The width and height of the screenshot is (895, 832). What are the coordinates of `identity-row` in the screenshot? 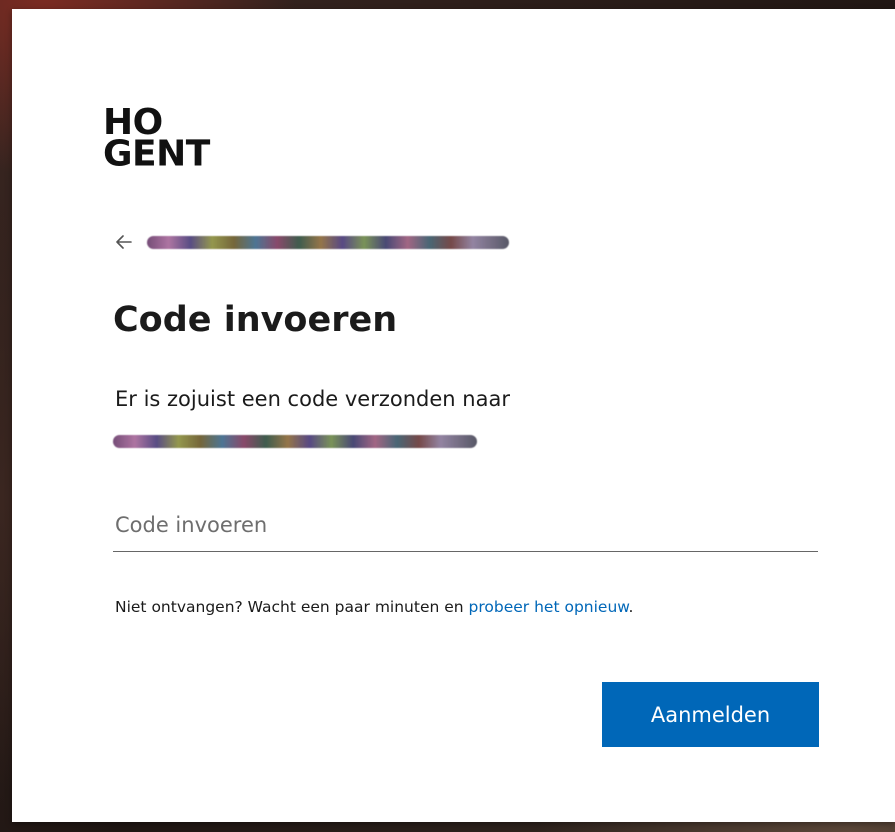 It's located at (311, 242).